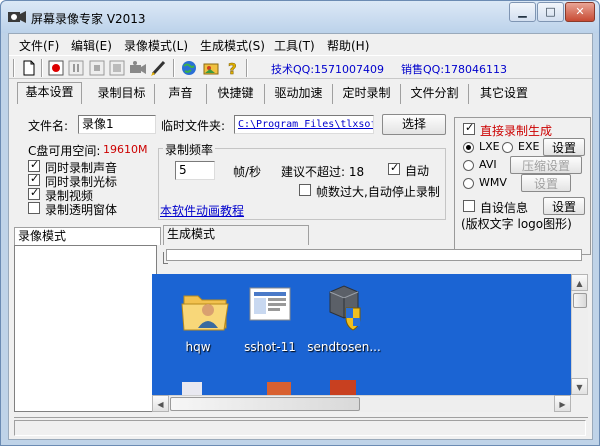  What do you see at coordinates (270, 347) in the screenshot?
I see `desktop-icon-label: sshot-11` at bounding box center [270, 347].